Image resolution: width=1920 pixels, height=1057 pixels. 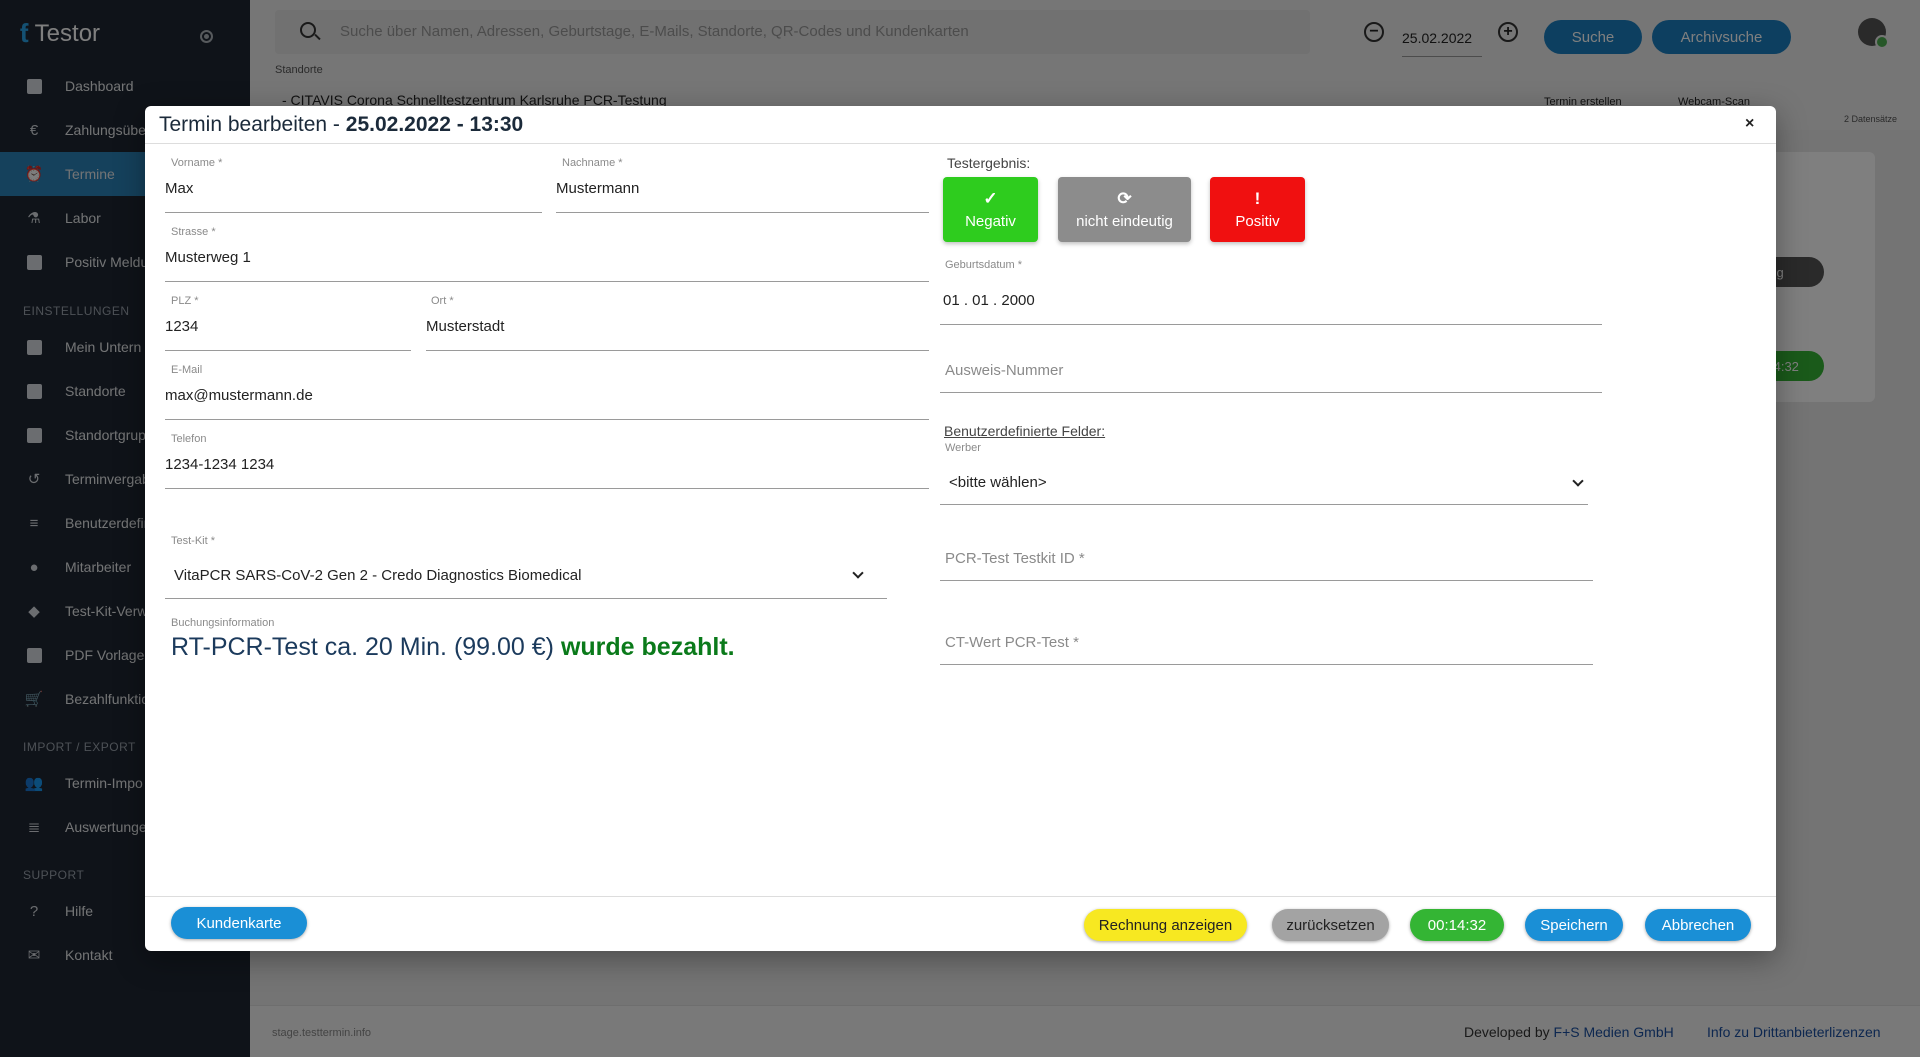 What do you see at coordinates (1124, 209) in the screenshot?
I see `result-unklar-button: ⟳ nicht eindeutig` at bounding box center [1124, 209].